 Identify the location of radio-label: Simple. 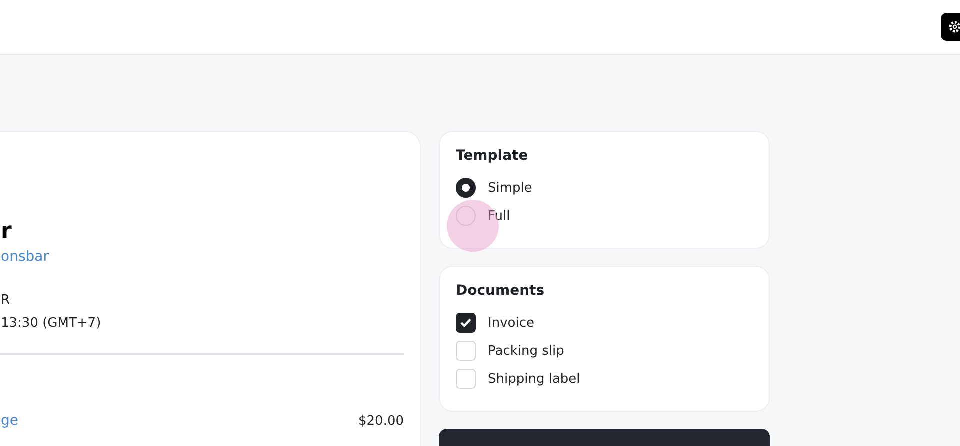
(510, 188).